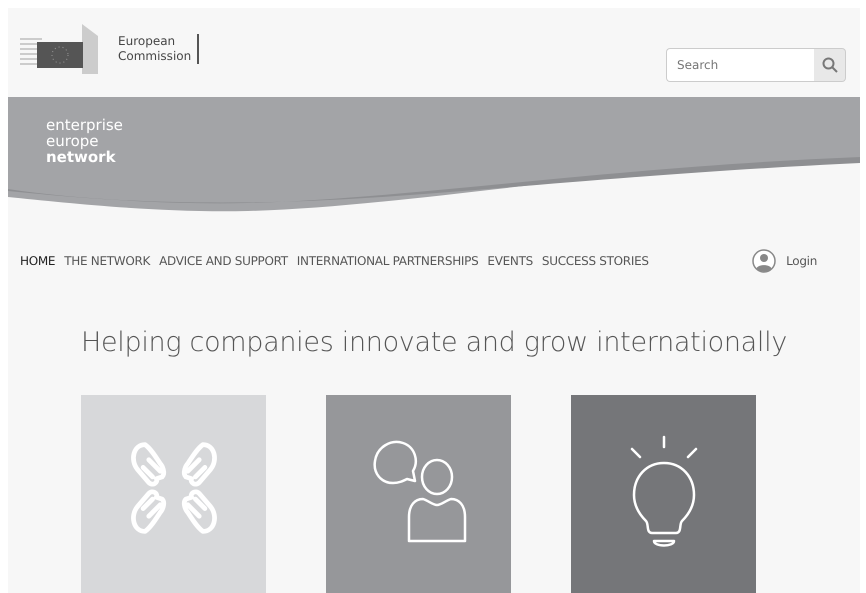  Describe the element at coordinates (81, 157) in the screenshot. I see `brand-text: network` at that location.